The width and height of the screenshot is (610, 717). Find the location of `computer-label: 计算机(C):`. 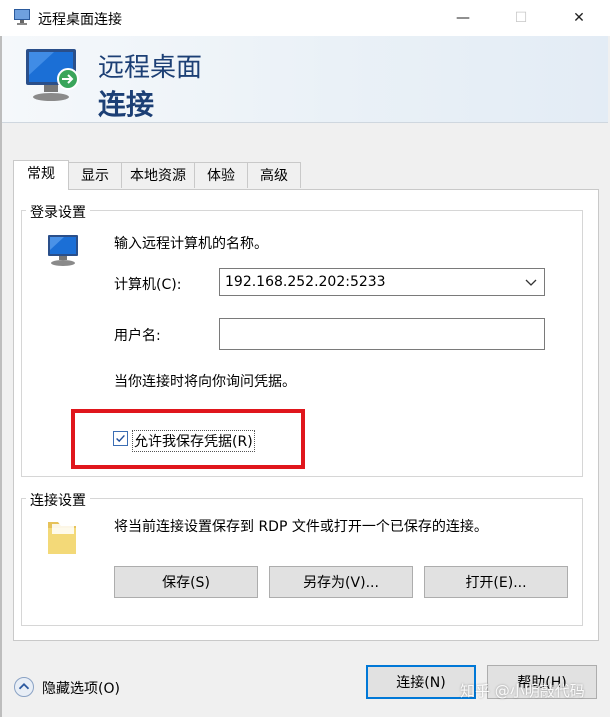

computer-label: 计算机(C): is located at coordinates (148, 285).